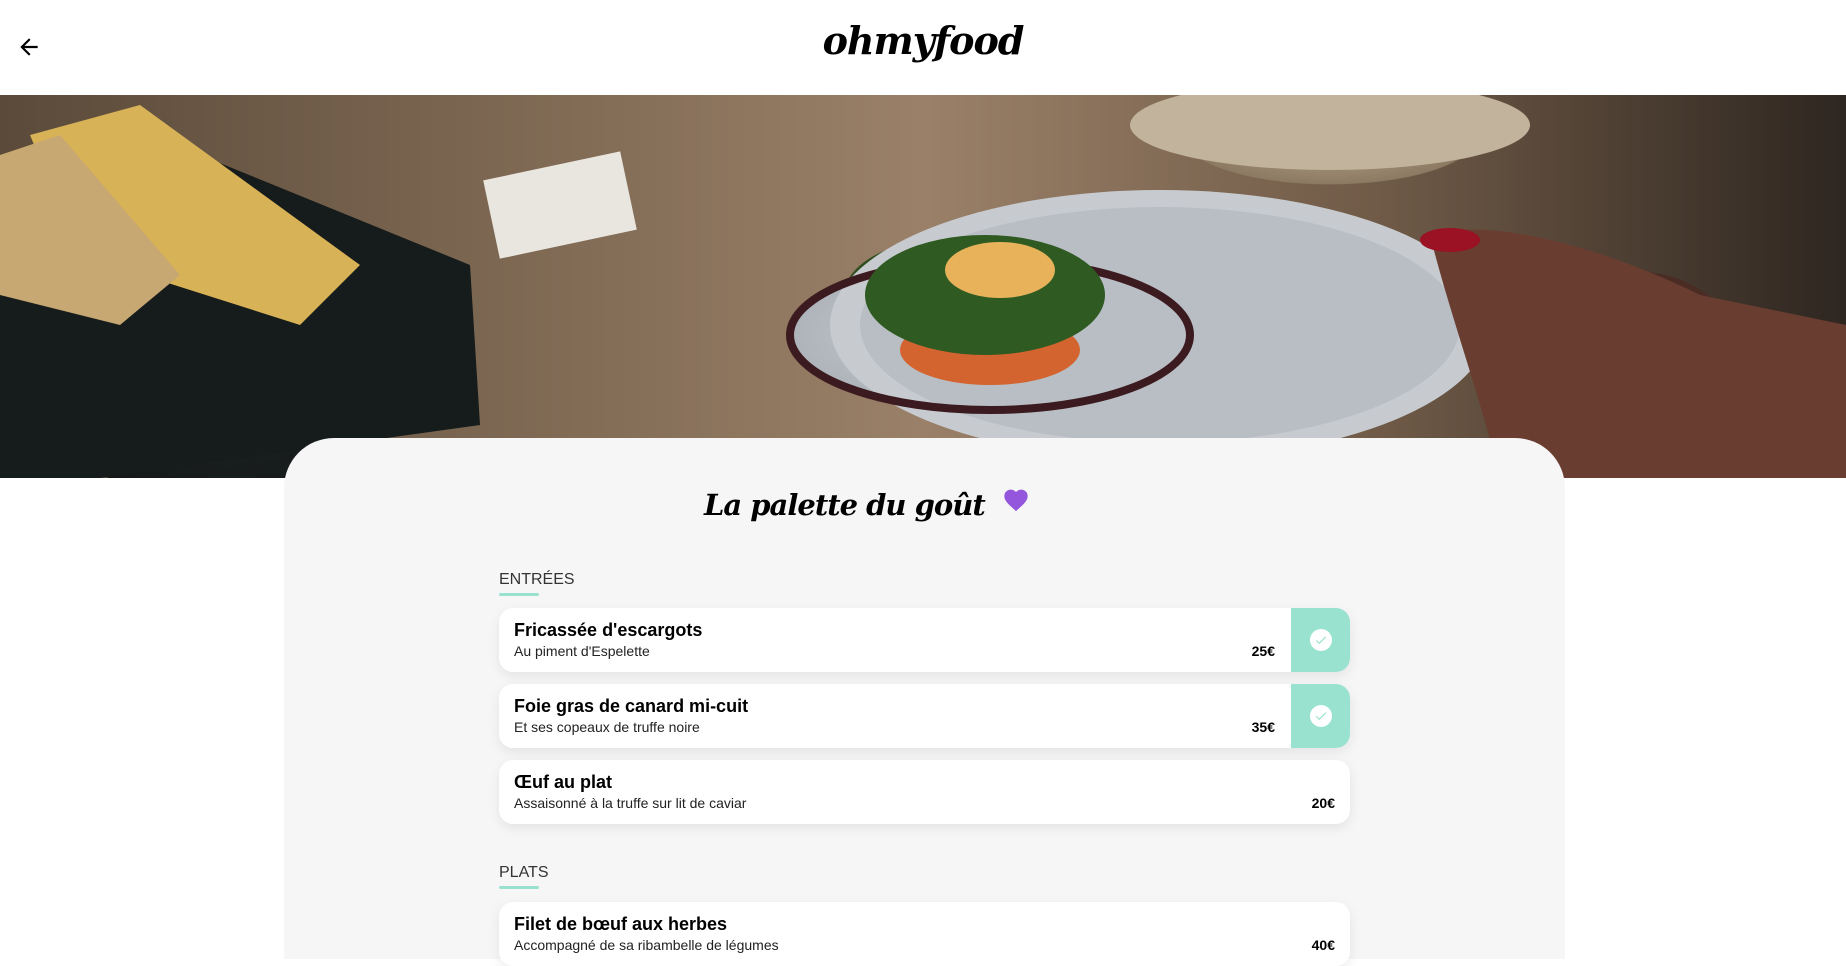 Image resolution: width=1846 pixels, height=966 pixels. Describe the element at coordinates (621, 924) in the screenshot. I see `dish-name: Filet de bœuf aux herbes` at that location.